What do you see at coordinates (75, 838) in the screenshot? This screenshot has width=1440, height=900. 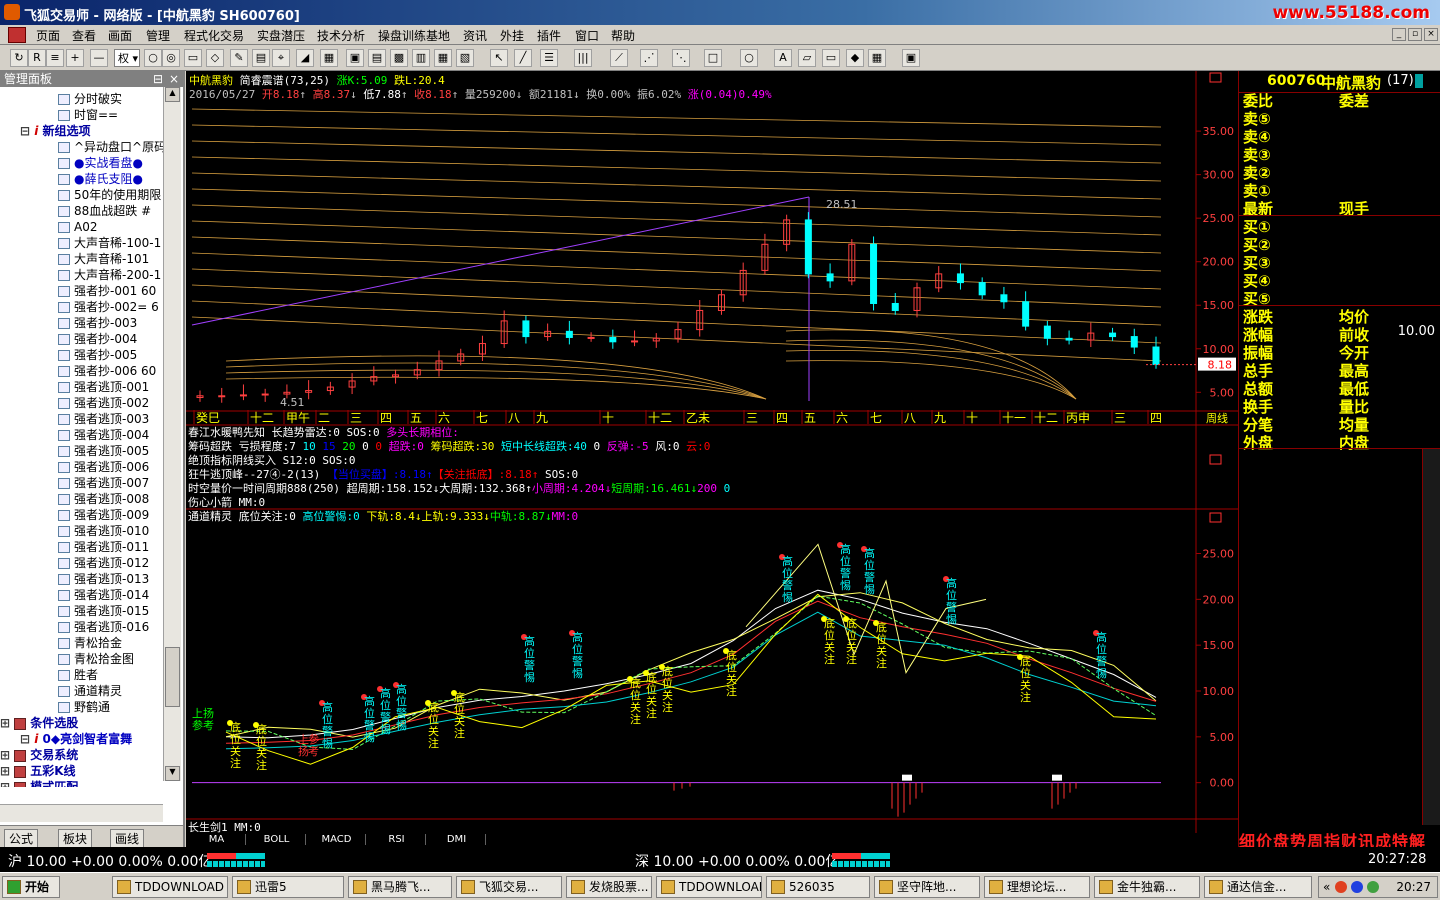 I see `tab-sector: 板块` at bounding box center [75, 838].